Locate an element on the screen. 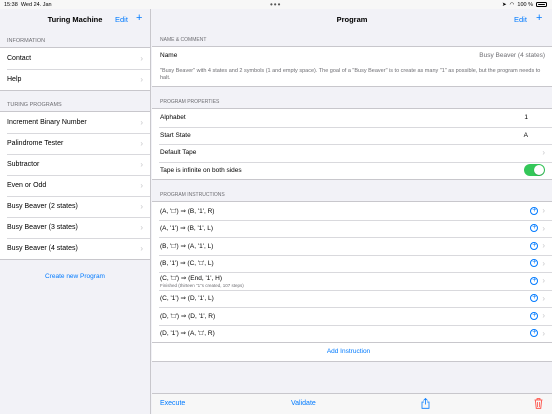 The width and height of the screenshot is (552, 414). instruction-text: (C, '□') ⇒ (End, '1', H) is located at coordinates (191, 278).